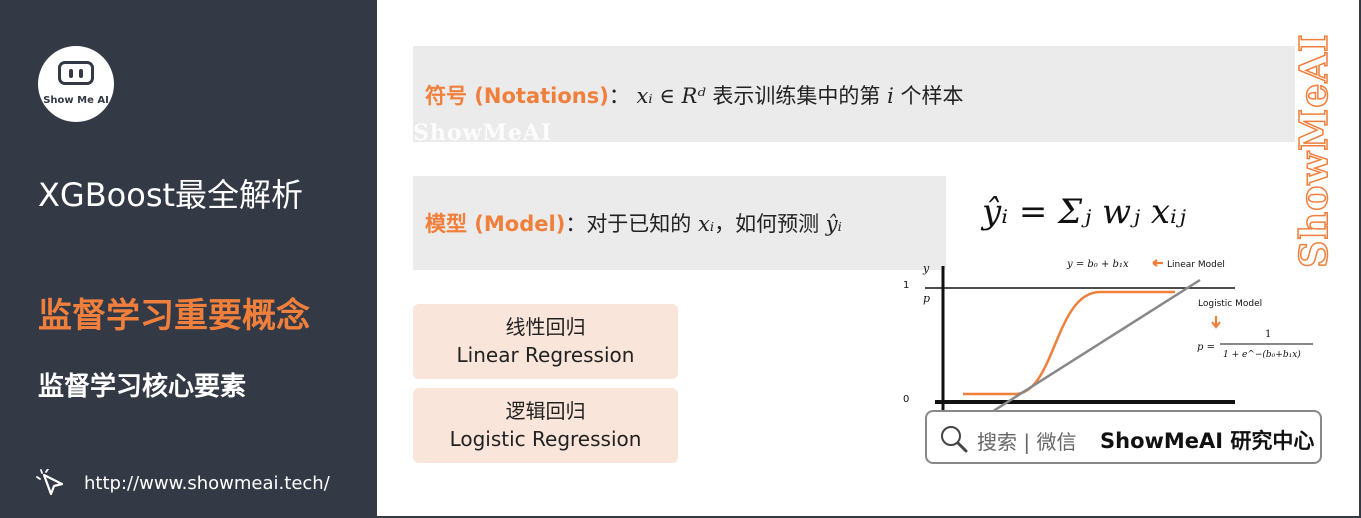 This screenshot has width=1361, height=518. What do you see at coordinates (1206, 347) in the screenshot?
I see `logistic-eq-lhs: p =` at bounding box center [1206, 347].